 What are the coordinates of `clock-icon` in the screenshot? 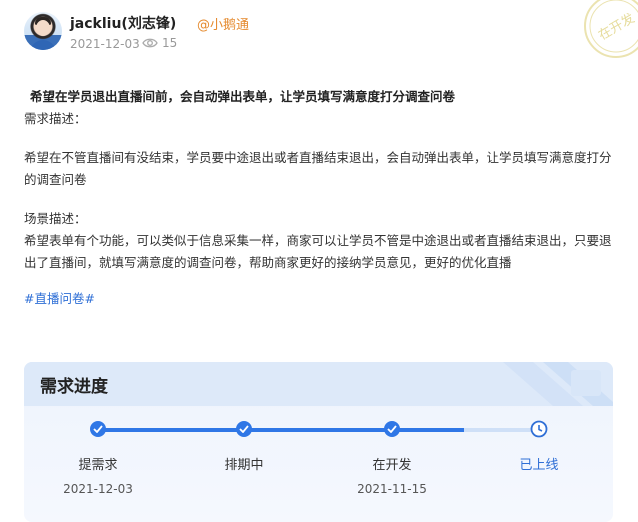 It's located at (539, 429).